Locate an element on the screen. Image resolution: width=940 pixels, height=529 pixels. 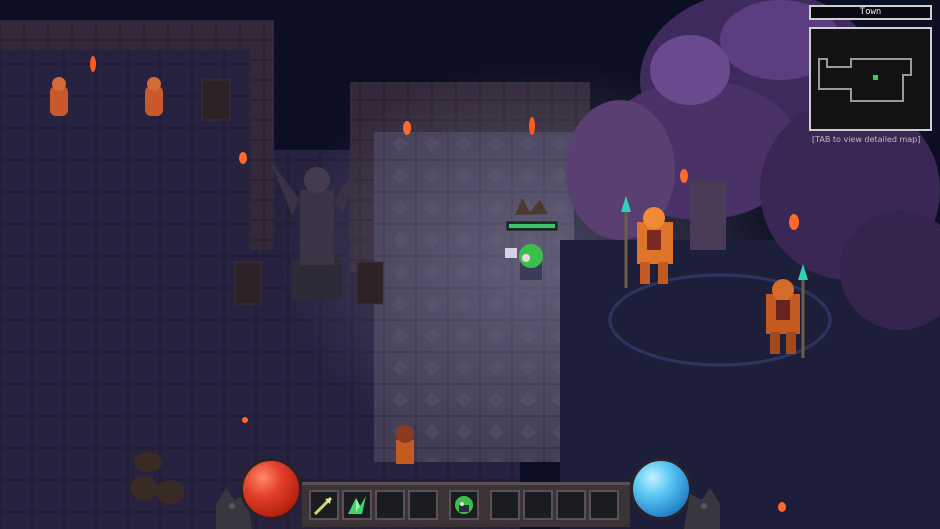
minimap-player-marker is located at coordinates (875, 77).